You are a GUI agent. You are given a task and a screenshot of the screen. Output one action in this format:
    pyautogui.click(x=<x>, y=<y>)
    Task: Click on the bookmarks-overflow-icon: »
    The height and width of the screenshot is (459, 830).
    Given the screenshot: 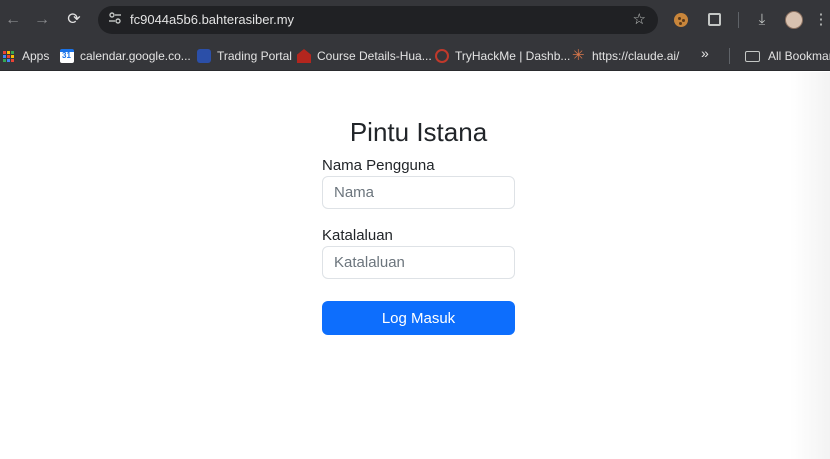 What is the action you would take?
    pyautogui.click(x=705, y=53)
    